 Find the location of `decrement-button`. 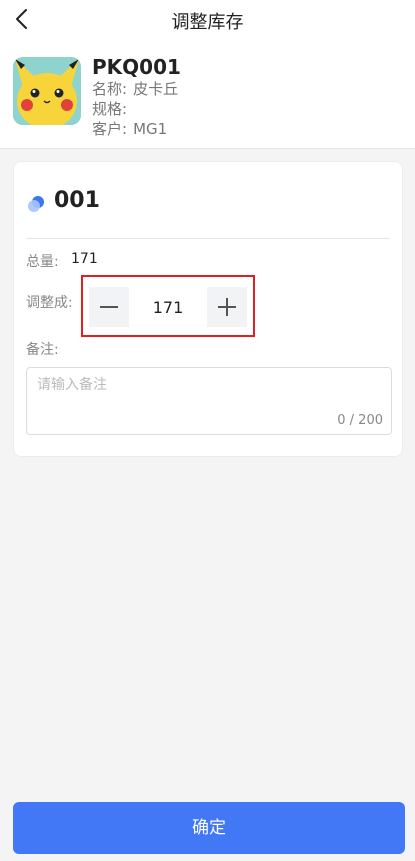

decrement-button is located at coordinates (109, 307).